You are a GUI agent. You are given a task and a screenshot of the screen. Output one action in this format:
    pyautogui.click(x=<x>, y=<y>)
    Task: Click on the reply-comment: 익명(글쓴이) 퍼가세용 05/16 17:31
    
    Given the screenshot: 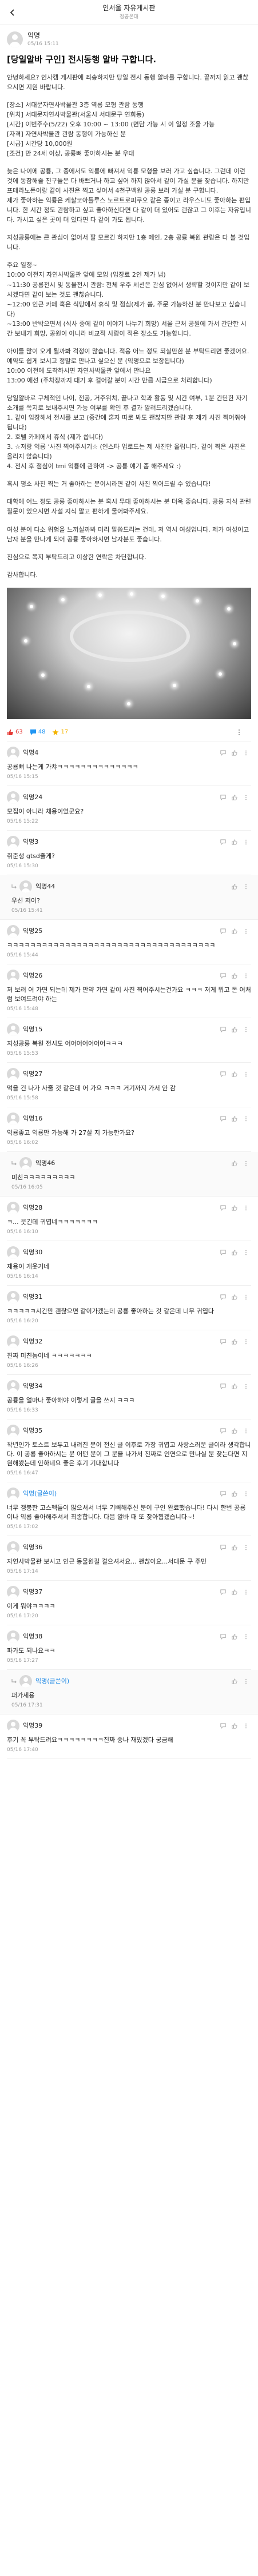 What is the action you would take?
    pyautogui.click(x=129, y=1691)
    